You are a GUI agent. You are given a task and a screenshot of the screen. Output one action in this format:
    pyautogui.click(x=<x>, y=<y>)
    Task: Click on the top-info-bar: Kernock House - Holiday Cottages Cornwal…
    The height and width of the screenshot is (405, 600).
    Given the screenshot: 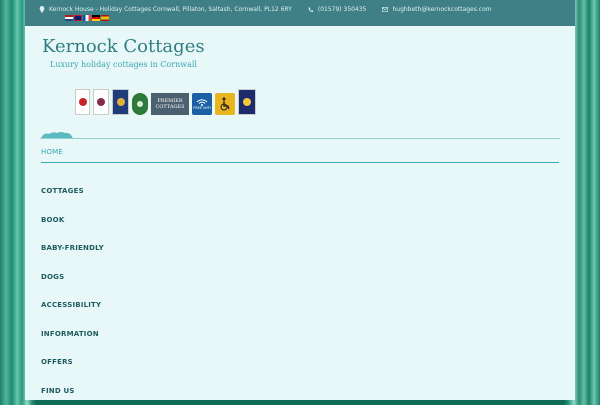 What is the action you would take?
    pyautogui.click(x=300, y=13)
    